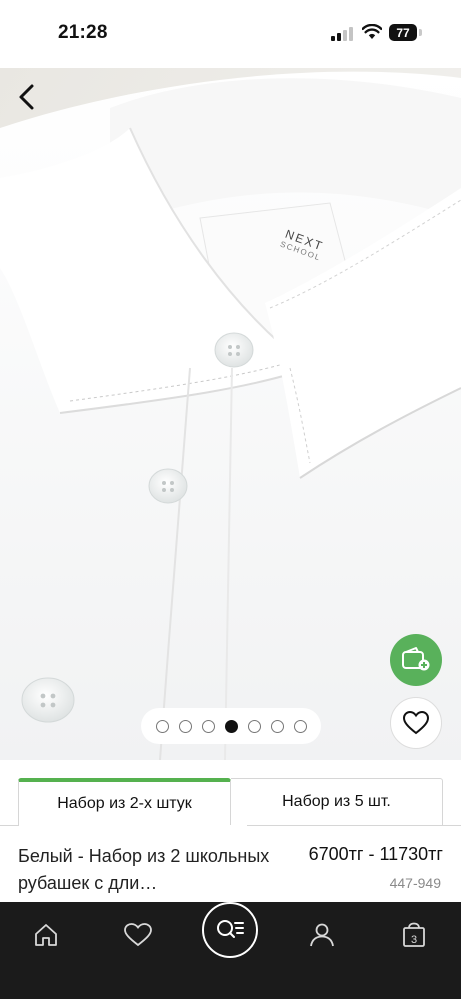 Image resolution: width=461 pixels, height=999 pixels. I want to click on tab-set-of-5: Набор из 5 шт., so click(337, 802).